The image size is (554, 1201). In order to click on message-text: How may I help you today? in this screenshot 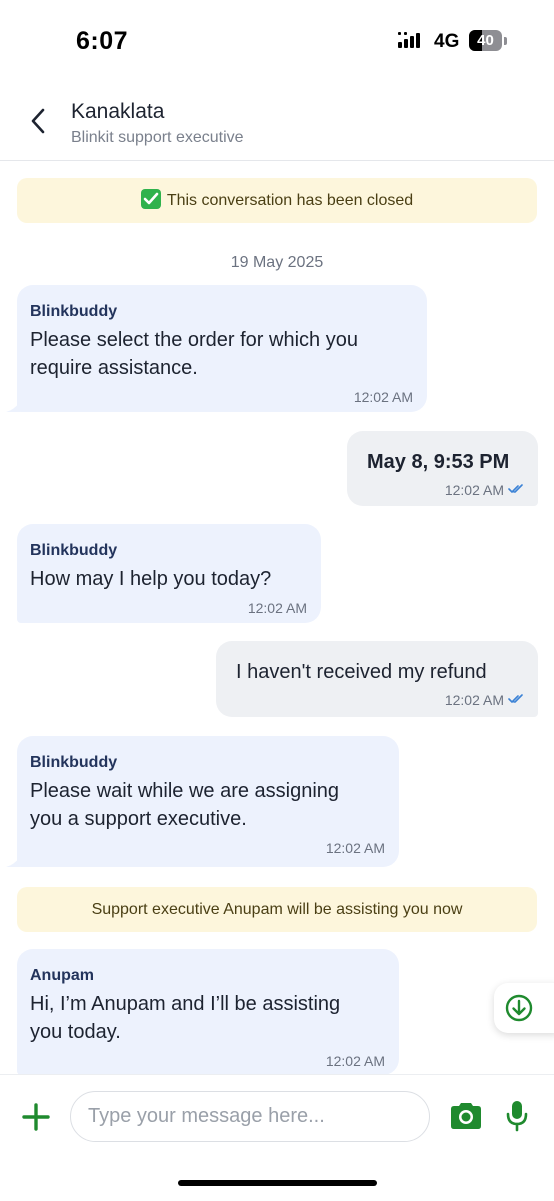, I will do `click(151, 579)`.